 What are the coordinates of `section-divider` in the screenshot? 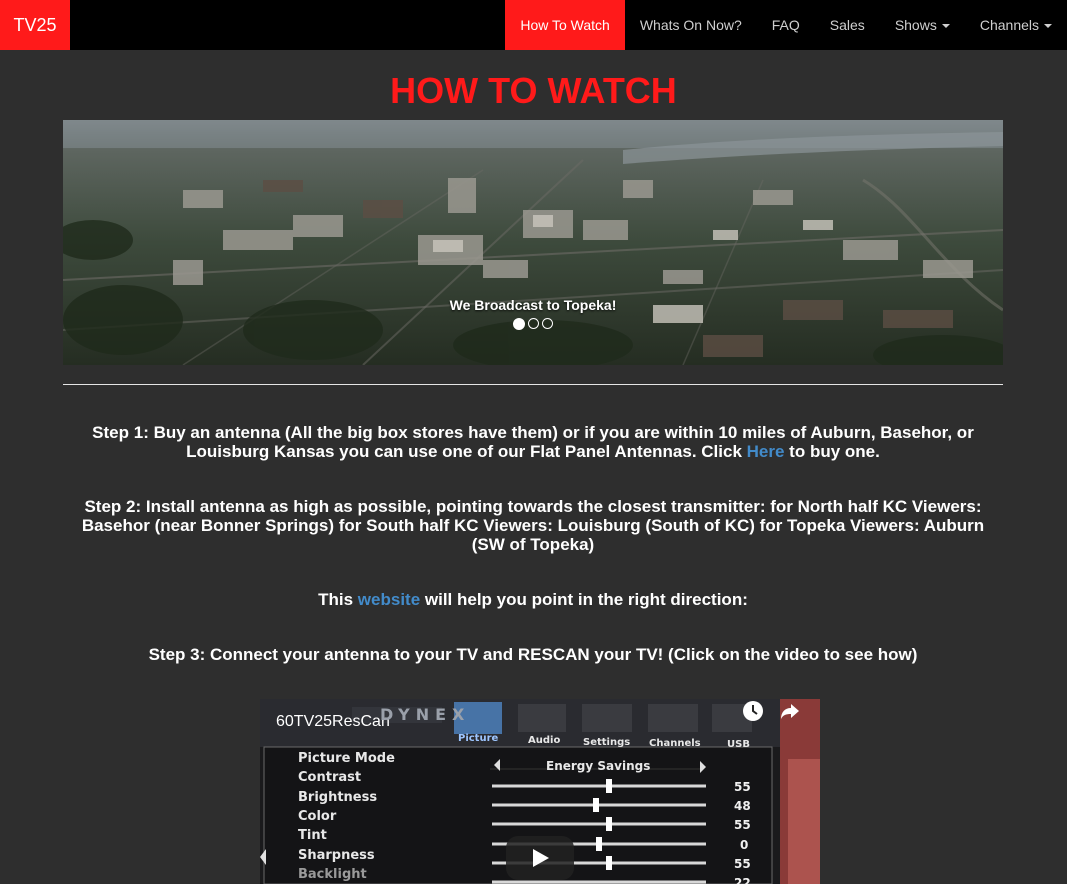 It's located at (533, 384).